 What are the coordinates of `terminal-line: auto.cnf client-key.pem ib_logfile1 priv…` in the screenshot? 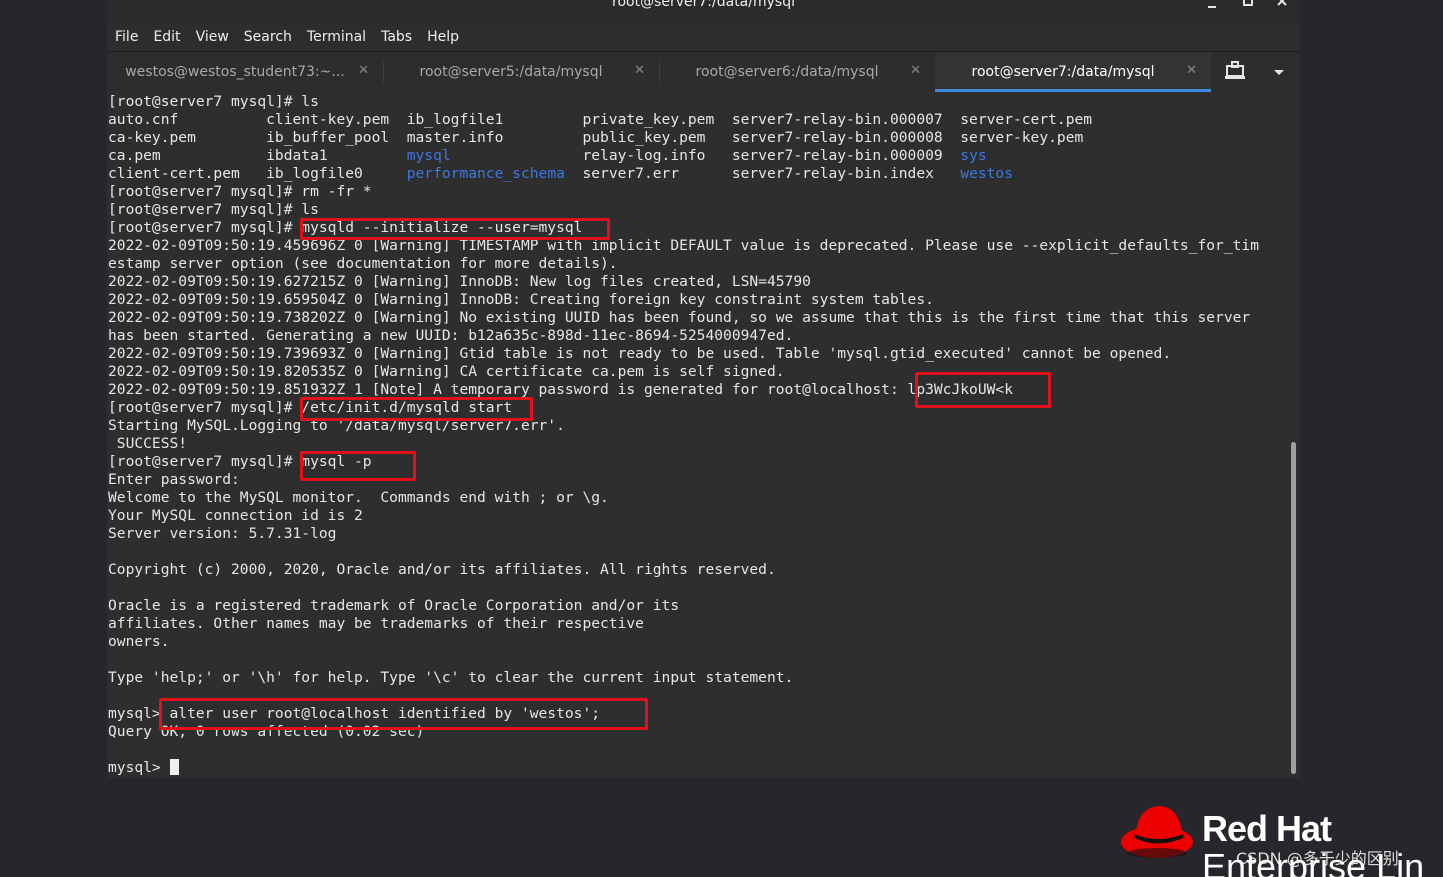 It's located at (683, 120).